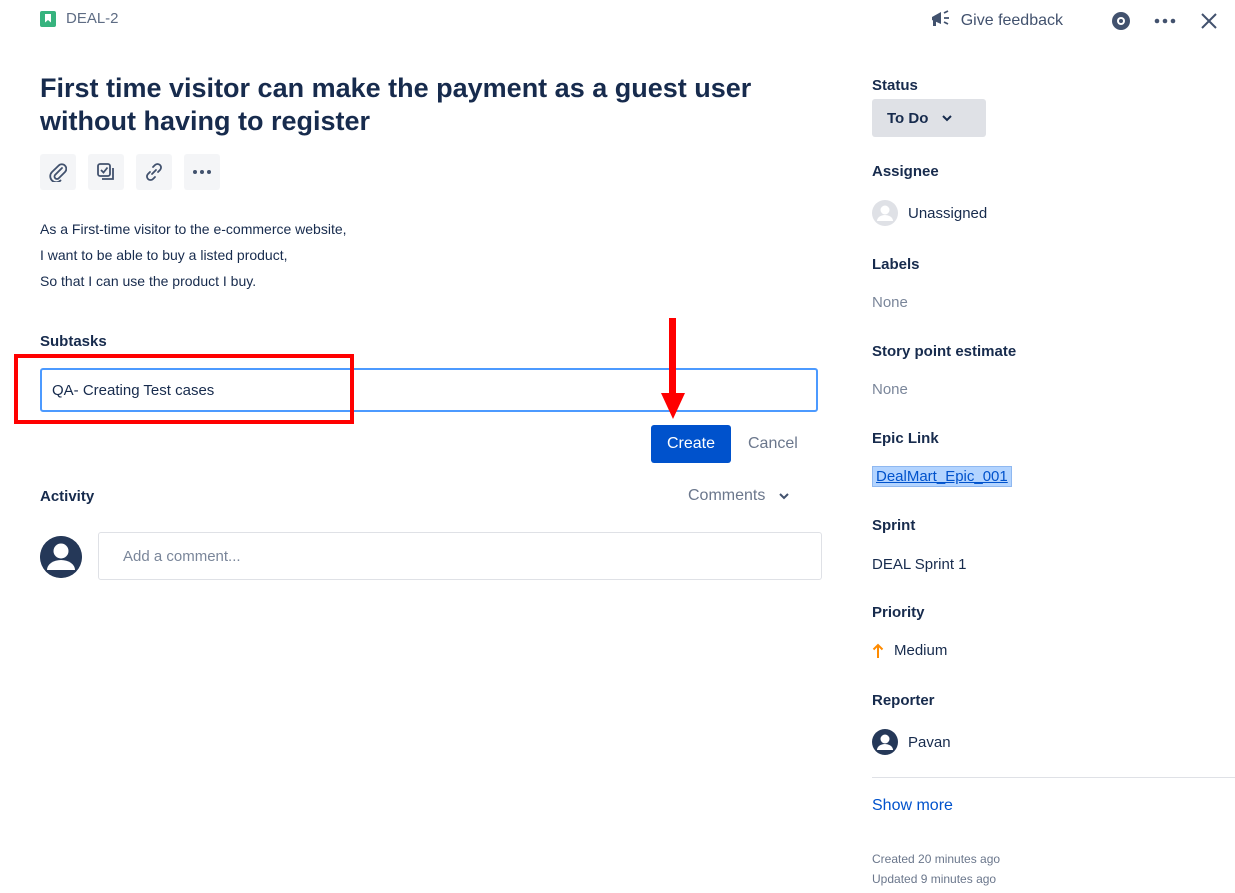  Describe the element at coordinates (878, 650) in the screenshot. I see `arrow-up-icon` at that location.